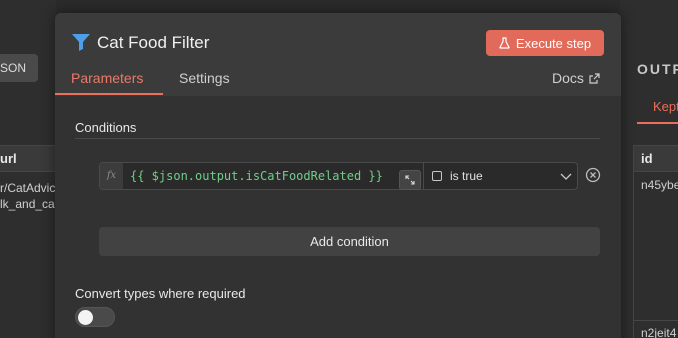 The image size is (678, 338). What do you see at coordinates (568, 78) in the screenshot?
I see `docs-label: Docs` at bounding box center [568, 78].